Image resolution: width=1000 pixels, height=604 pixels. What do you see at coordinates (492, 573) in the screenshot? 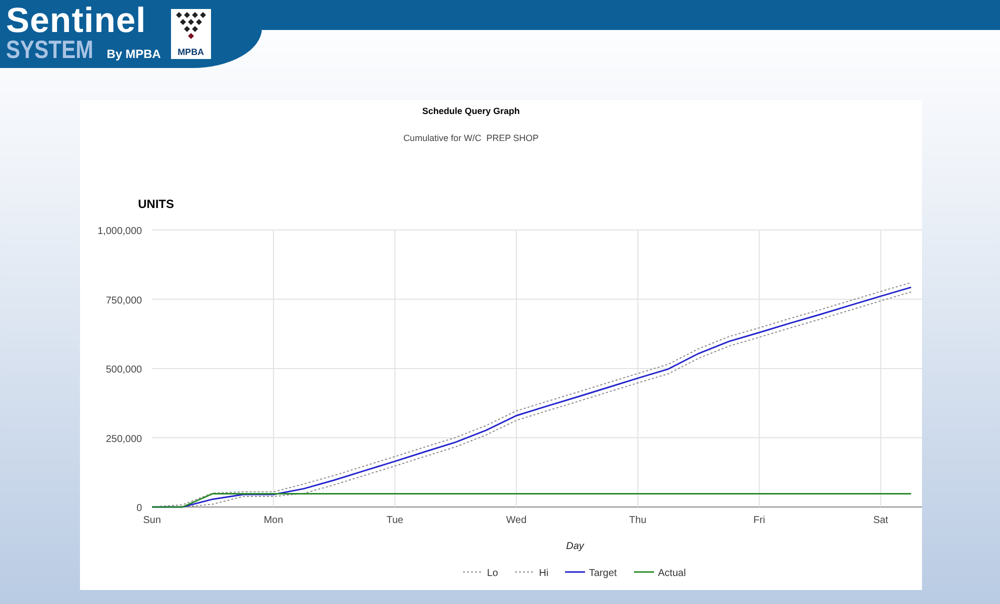
I see `legend-label: Lo` at bounding box center [492, 573].